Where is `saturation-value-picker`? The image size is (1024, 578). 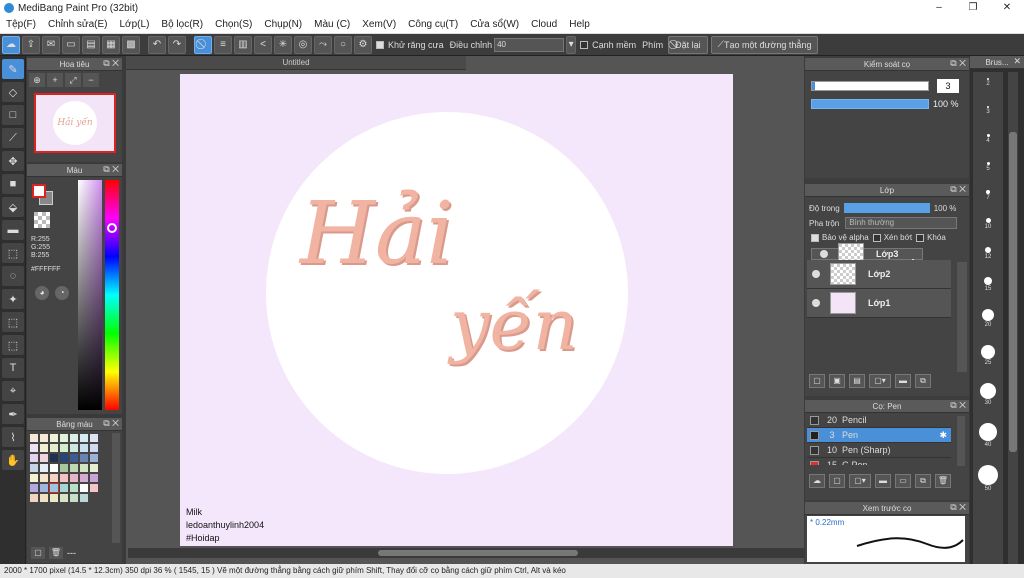 saturation-value-picker is located at coordinates (90, 295).